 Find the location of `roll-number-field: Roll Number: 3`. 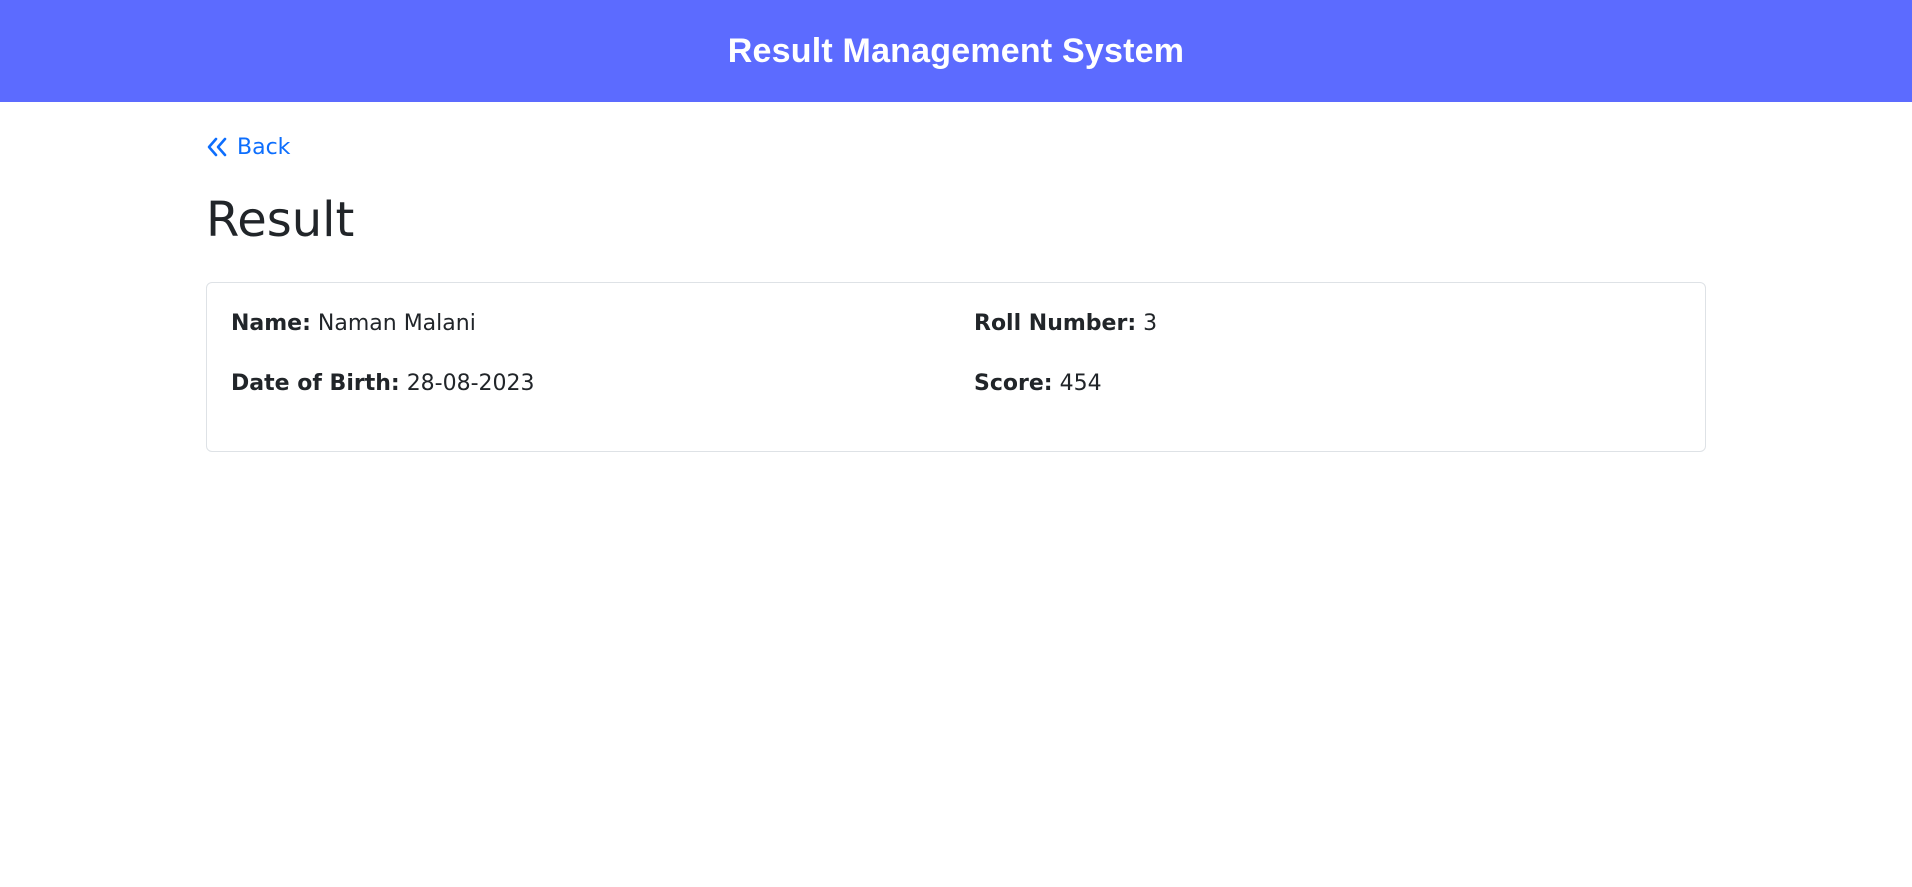

roll-number-field: Roll Number: 3 is located at coordinates (1065, 324).